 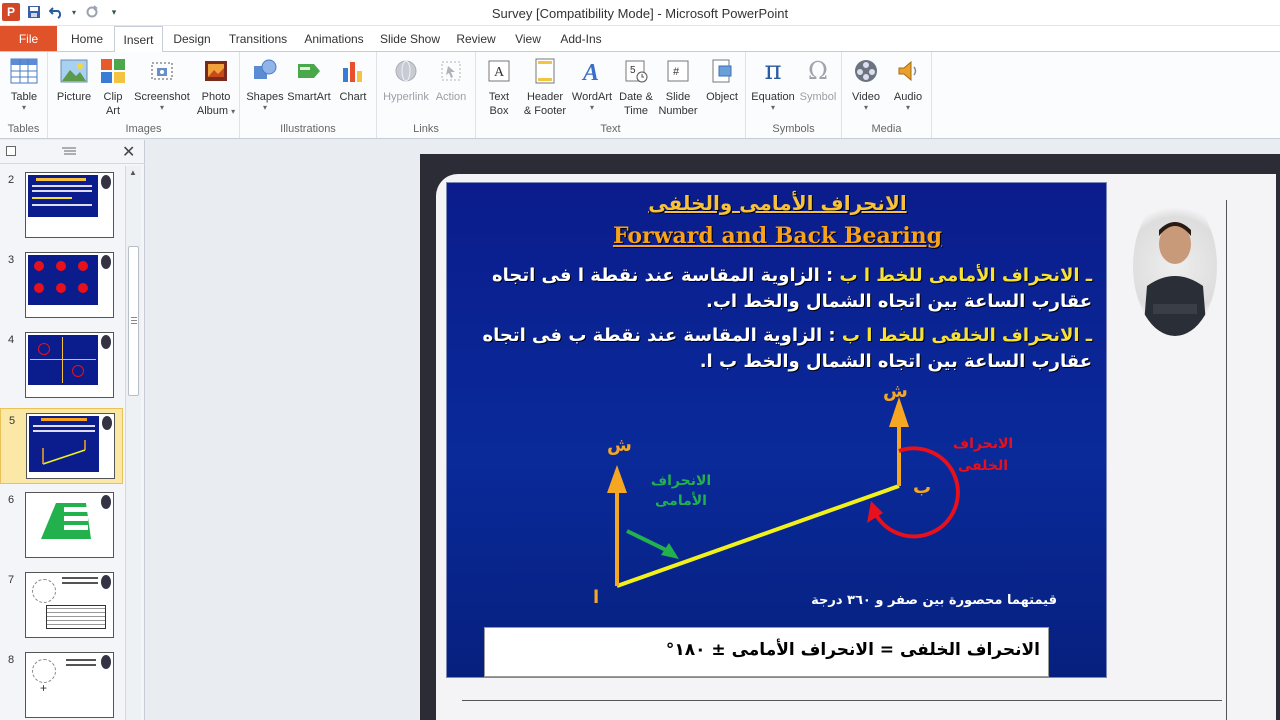 I want to click on slide-thumbnail-selected: 5, so click(x=61, y=446).